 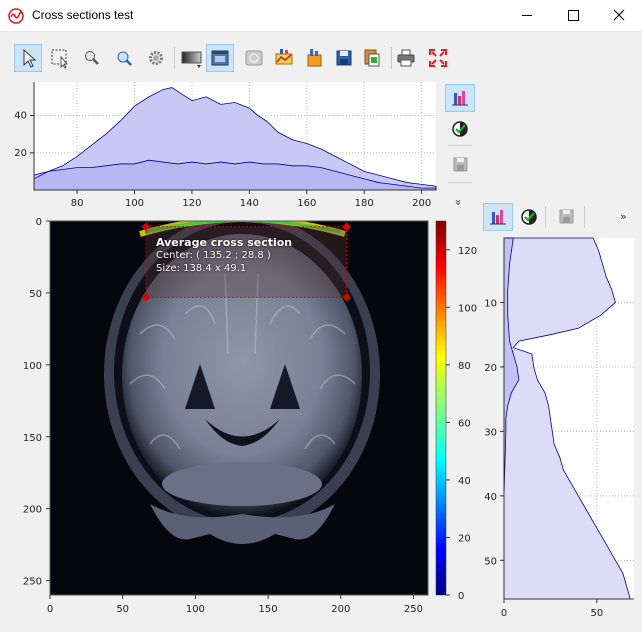 I want to click on save-icon, so click(x=344, y=58).